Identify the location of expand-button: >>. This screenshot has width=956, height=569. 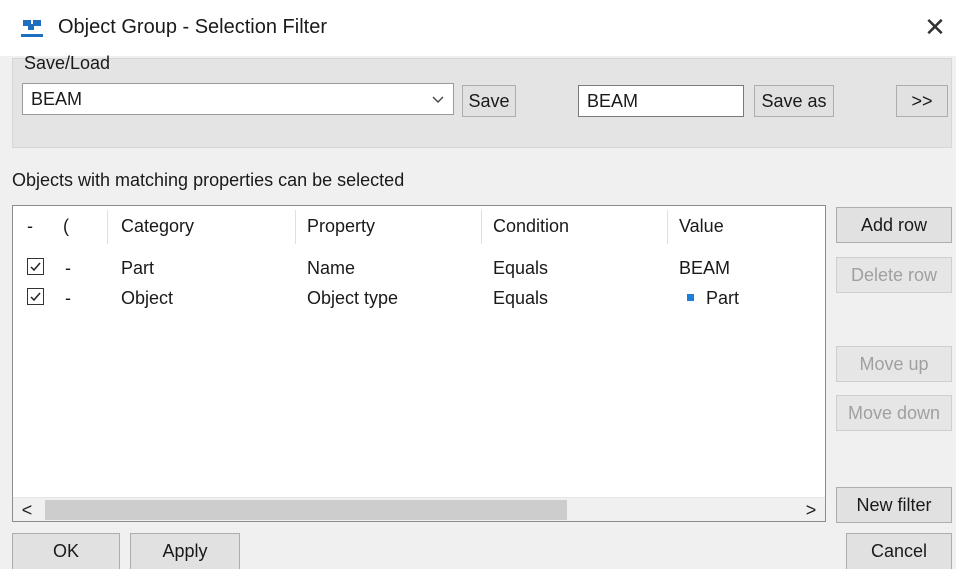
(922, 101).